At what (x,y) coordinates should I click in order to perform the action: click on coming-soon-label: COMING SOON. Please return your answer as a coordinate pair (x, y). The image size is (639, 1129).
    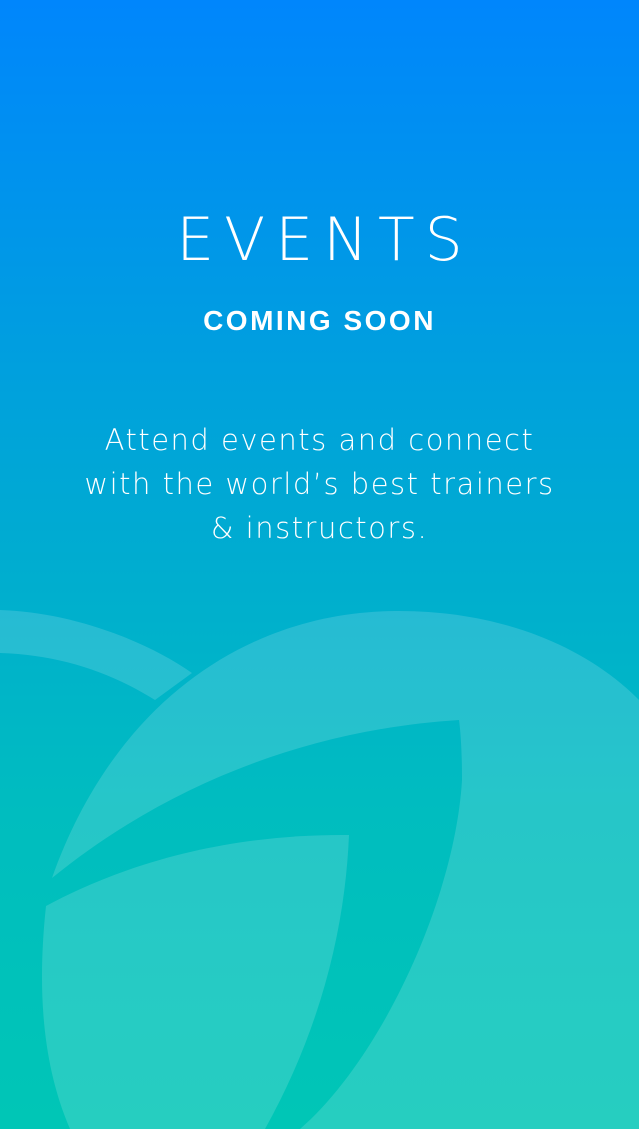
    Looking at the image, I should click on (319, 320).